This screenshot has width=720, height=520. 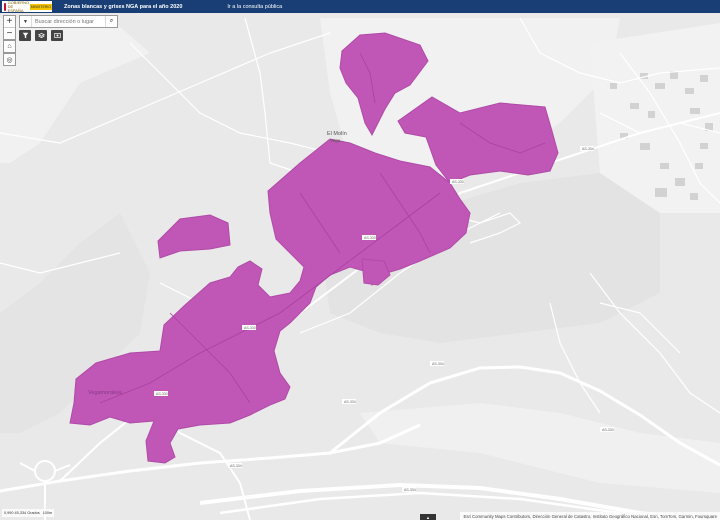 I want to click on legend-icon, so click(x=57, y=35).